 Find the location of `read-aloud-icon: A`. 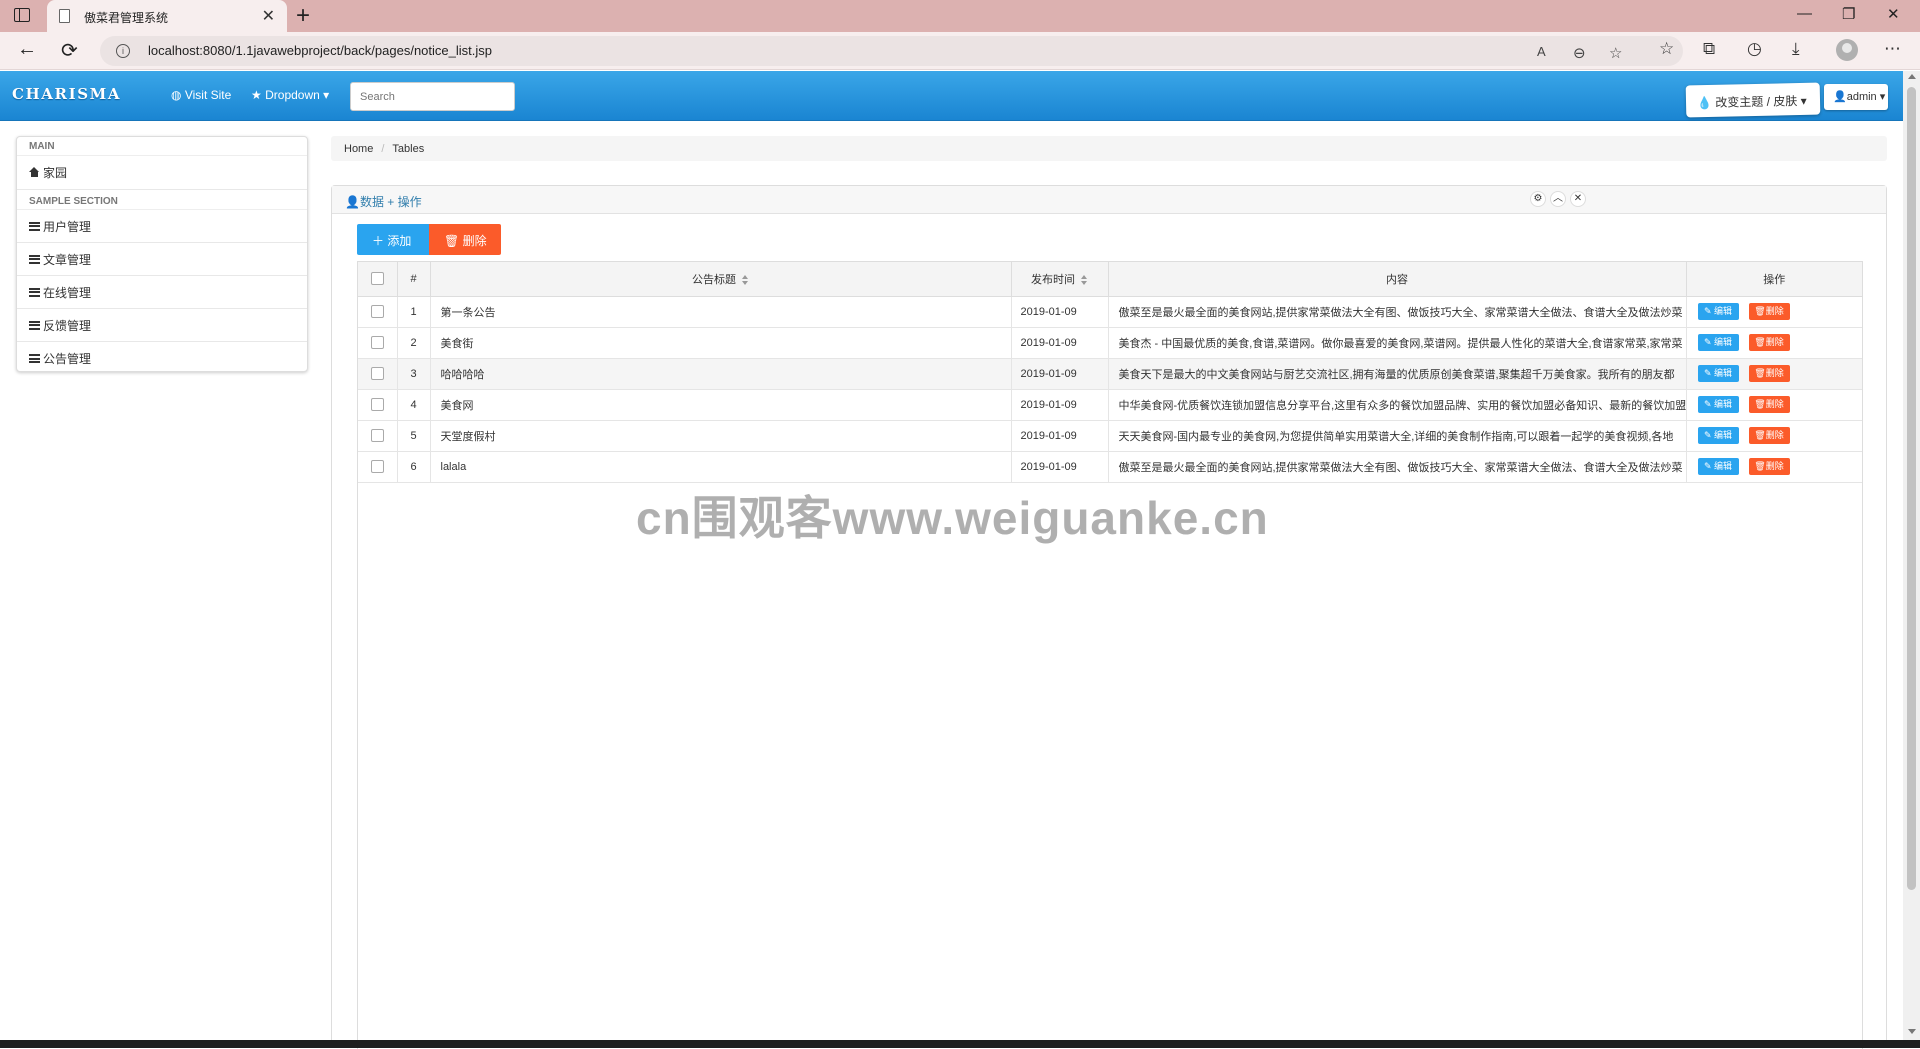

read-aloud-icon: A is located at coordinates (1541, 51).